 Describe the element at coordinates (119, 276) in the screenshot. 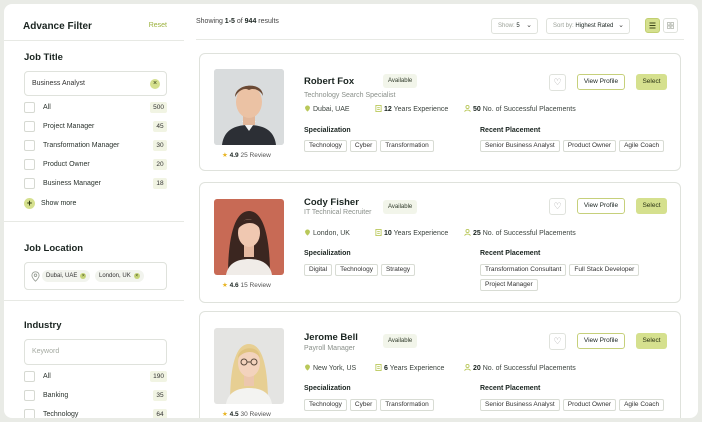

I see `location-chip: London, UK ×` at that location.